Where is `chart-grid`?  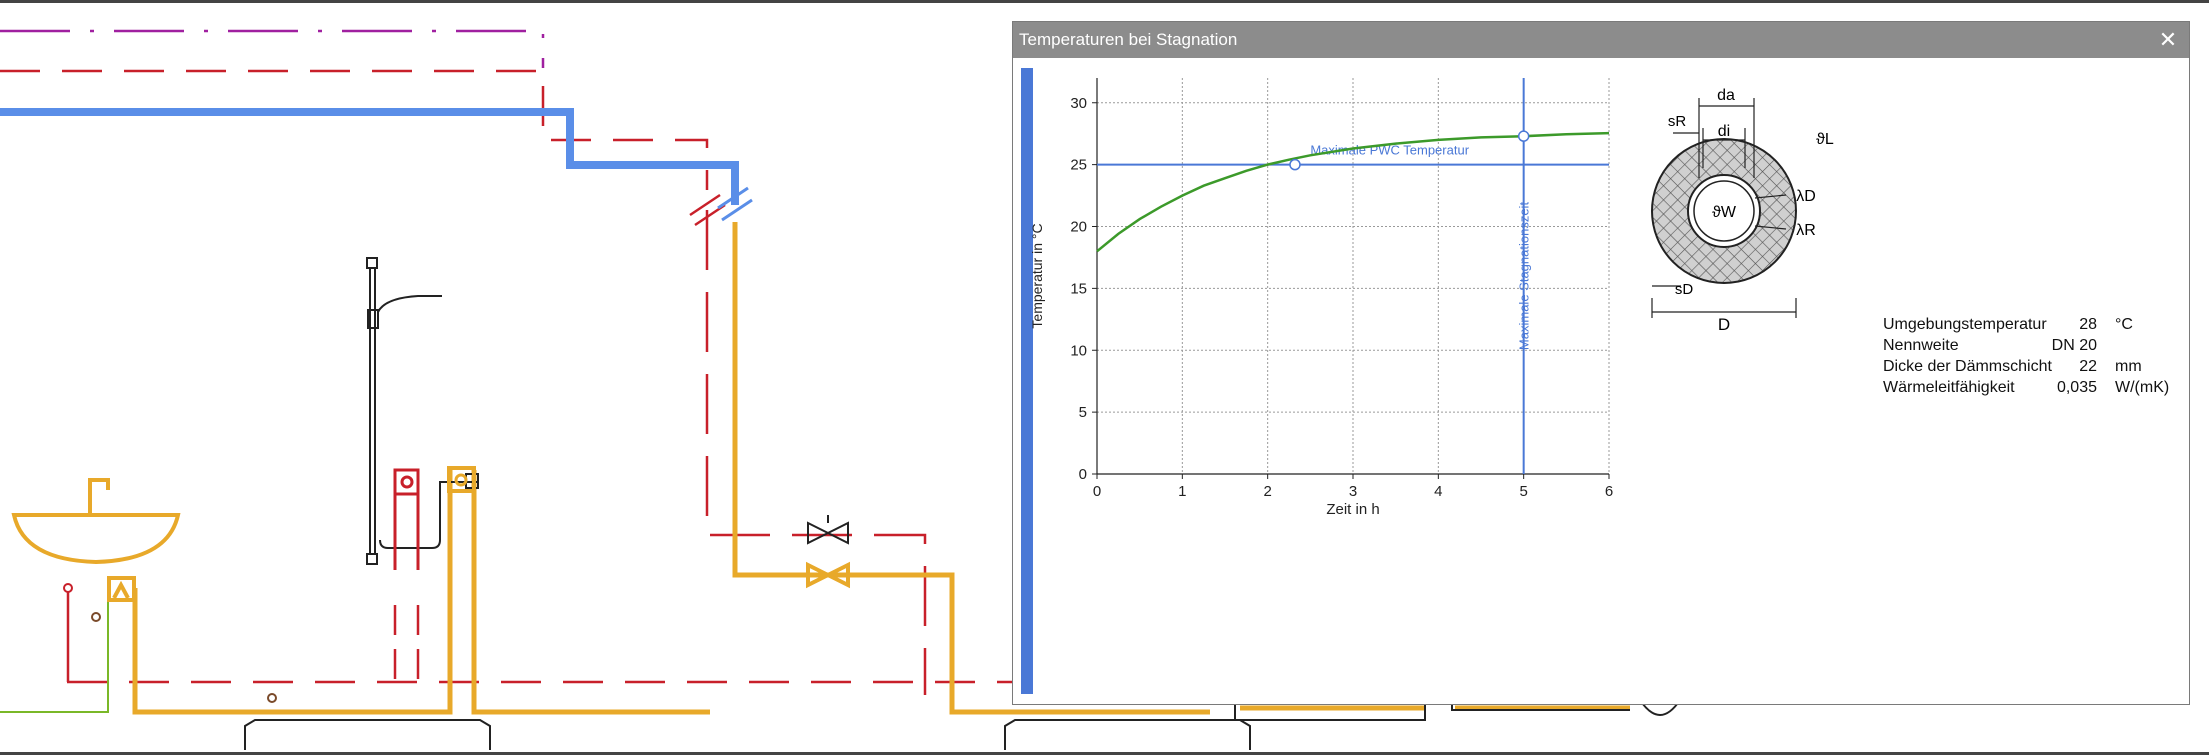 chart-grid is located at coordinates (1353, 276).